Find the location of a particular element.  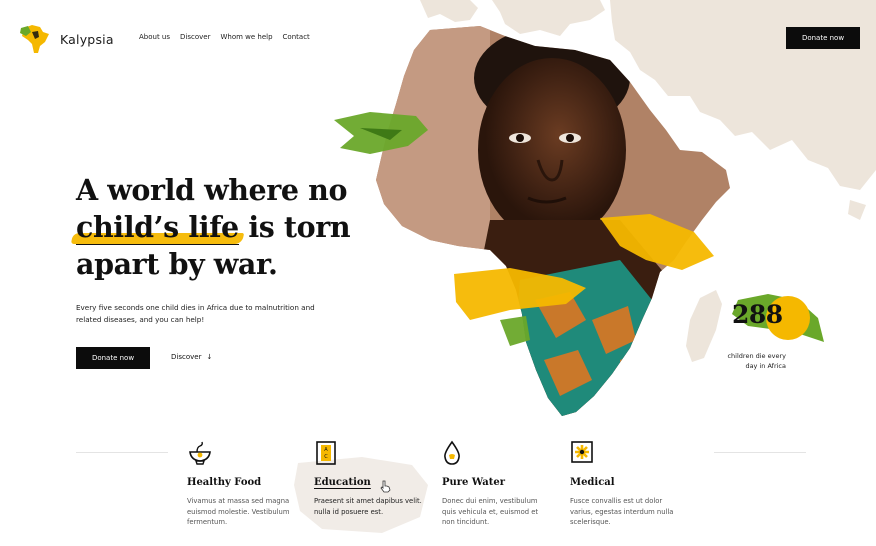

food-bowl-icon is located at coordinates (200, 453).